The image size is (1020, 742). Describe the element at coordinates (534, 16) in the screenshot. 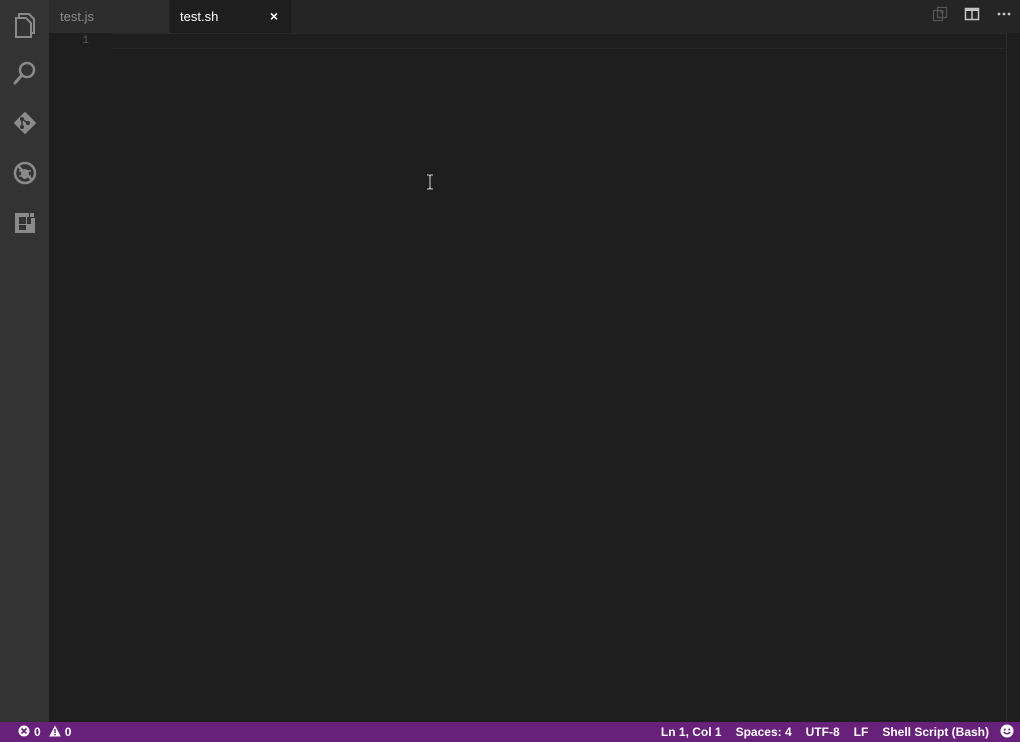

I see `tab-bar: test.js test.sh ×` at that location.